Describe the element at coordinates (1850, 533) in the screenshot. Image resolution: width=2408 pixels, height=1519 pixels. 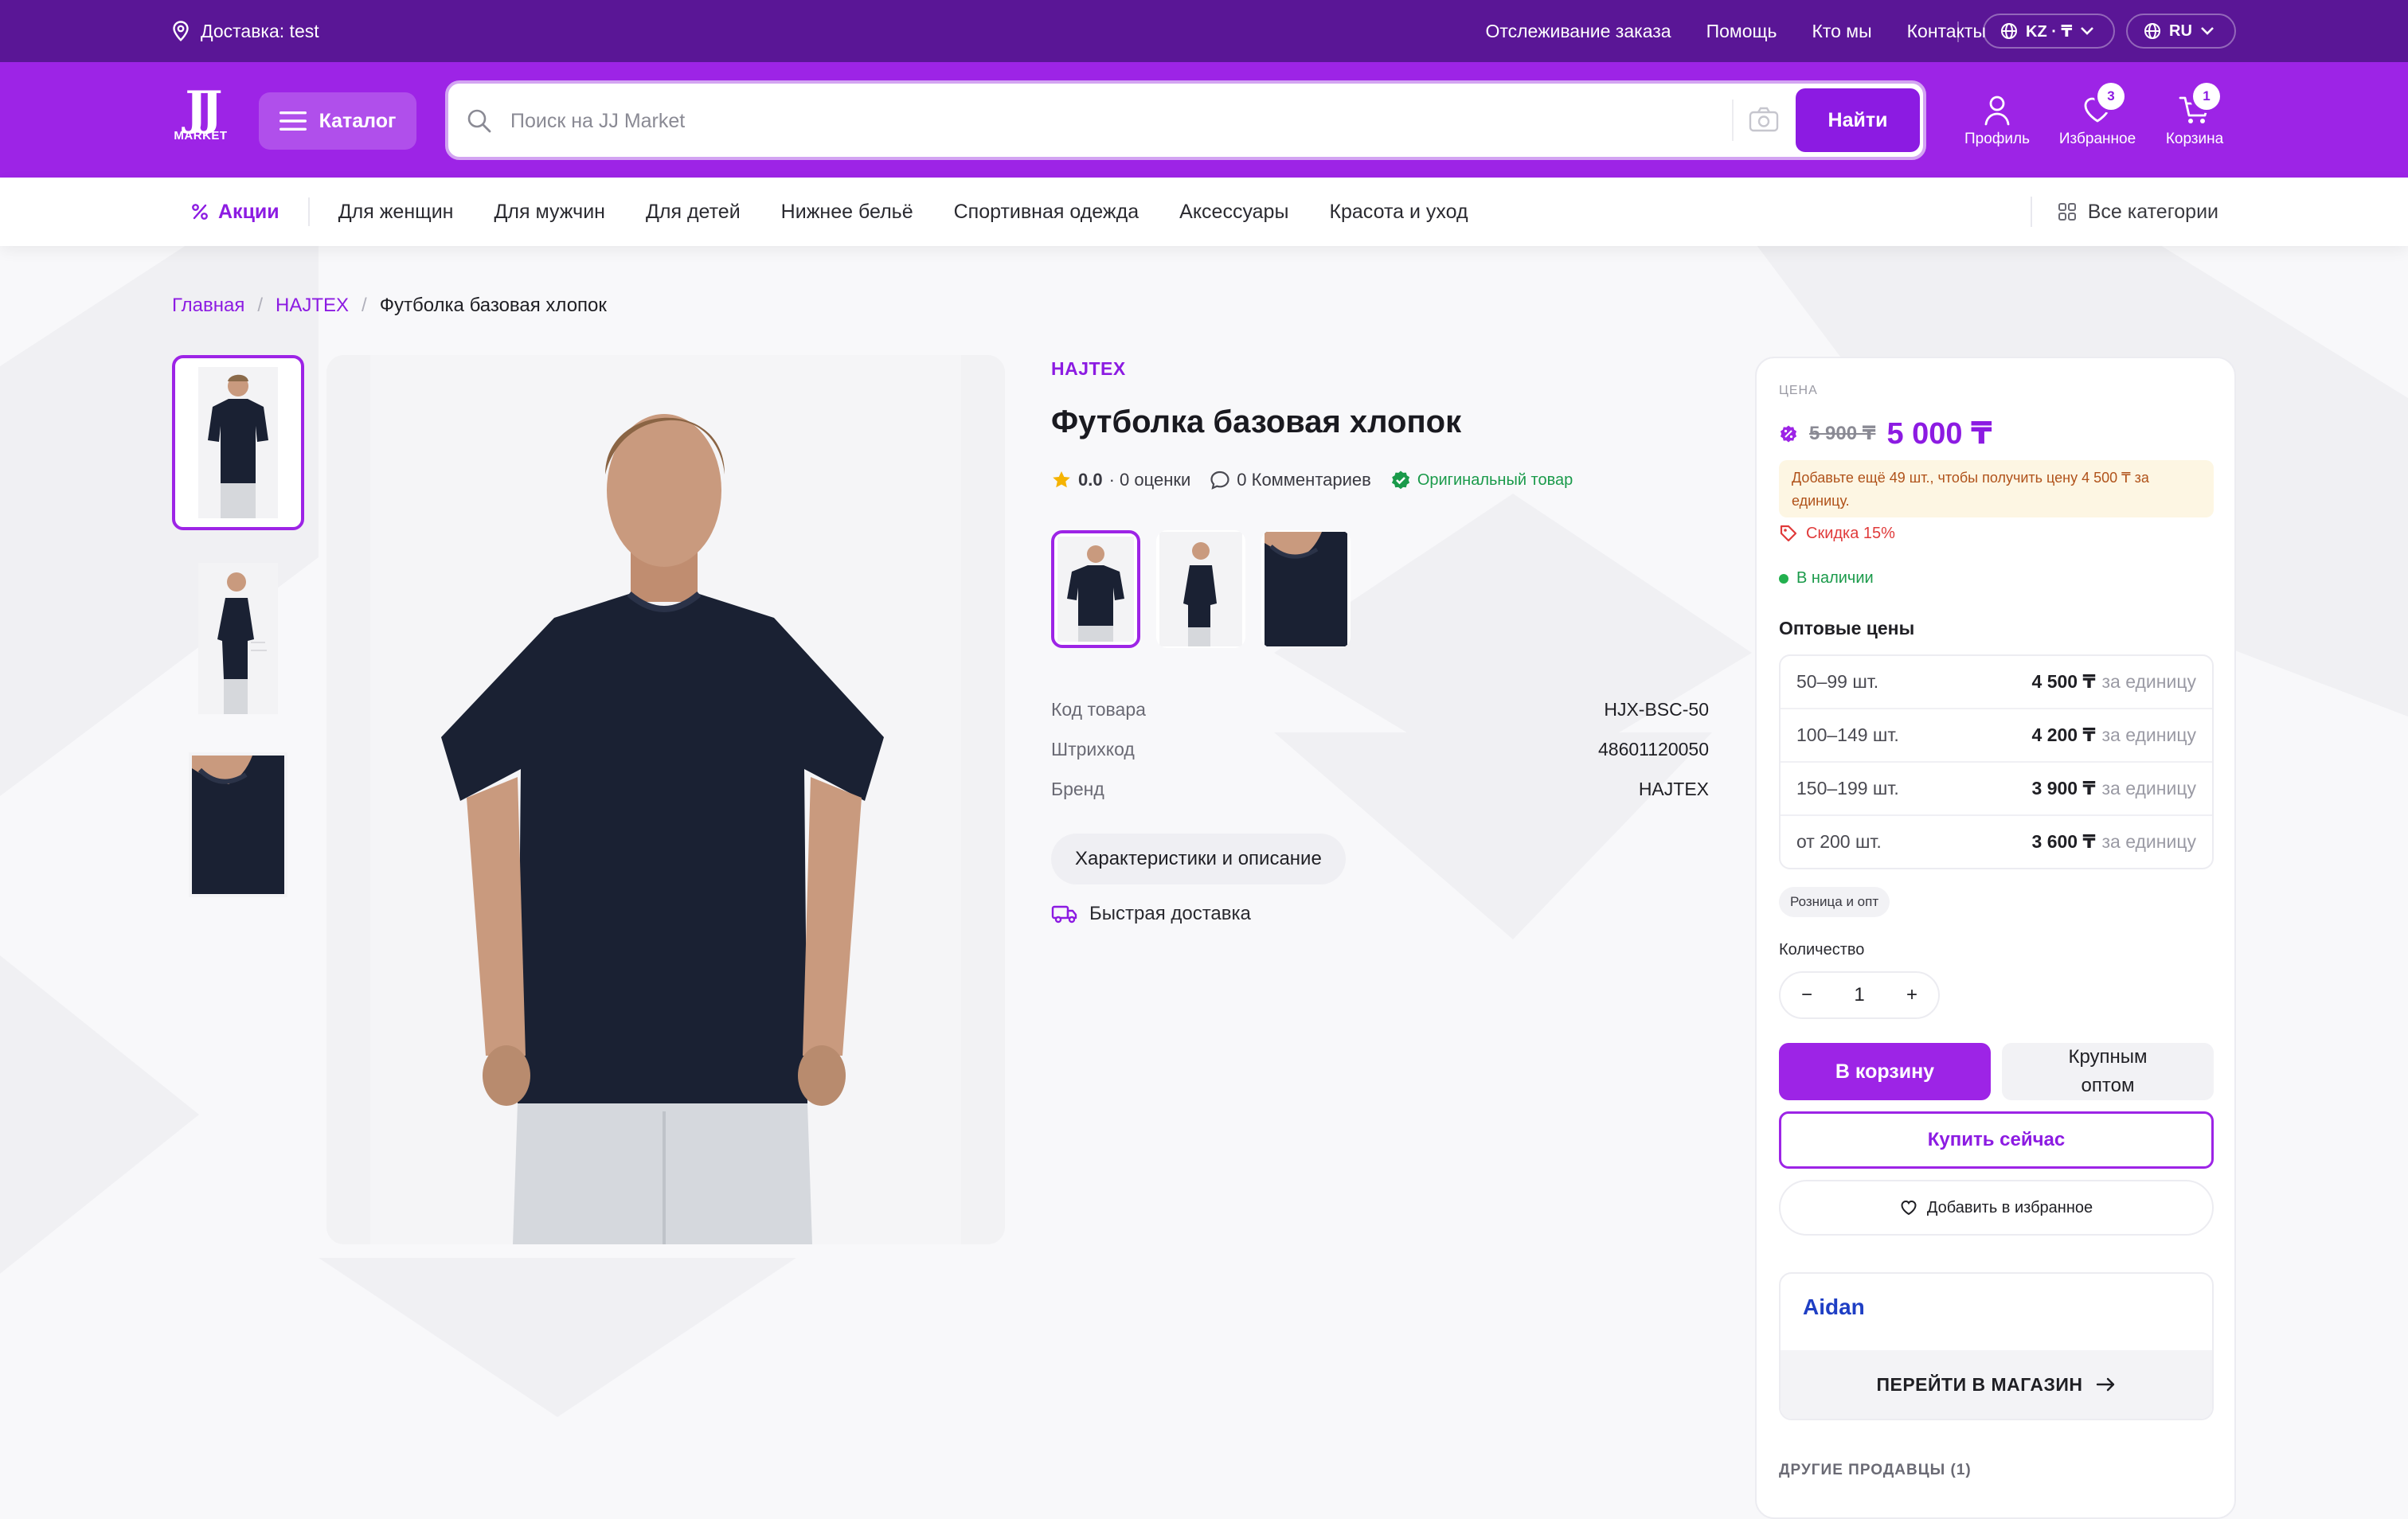
I see `discount-label: Скидка 15%` at that location.